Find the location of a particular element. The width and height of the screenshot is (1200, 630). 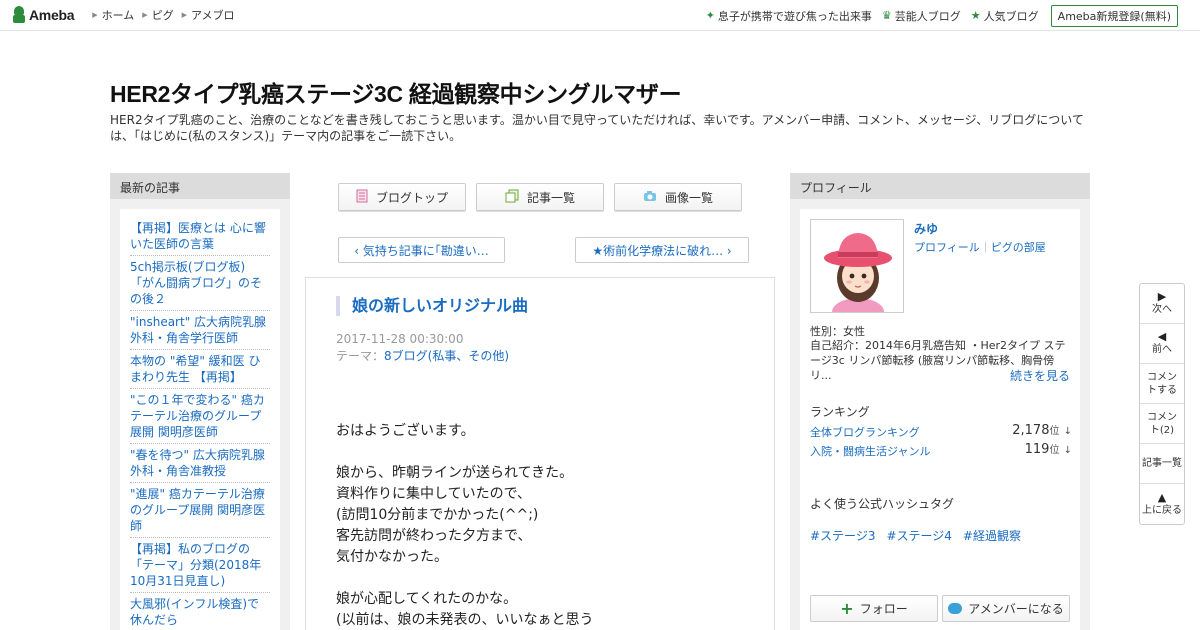

profile-links: プロフィール｜ピグの部屋 is located at coordinates (980, 247).